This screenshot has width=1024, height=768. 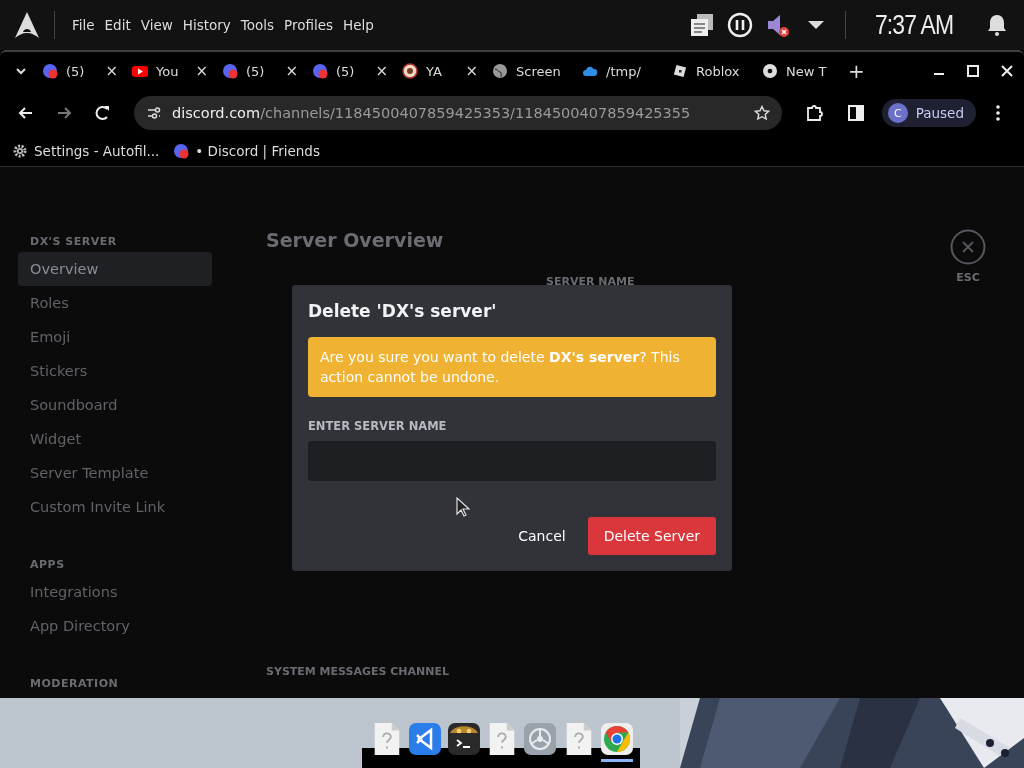 What do you see at coordinates (928, 113) in the screenshot?
I see `profile-button: C Paused` at bounding box center [928, 113].